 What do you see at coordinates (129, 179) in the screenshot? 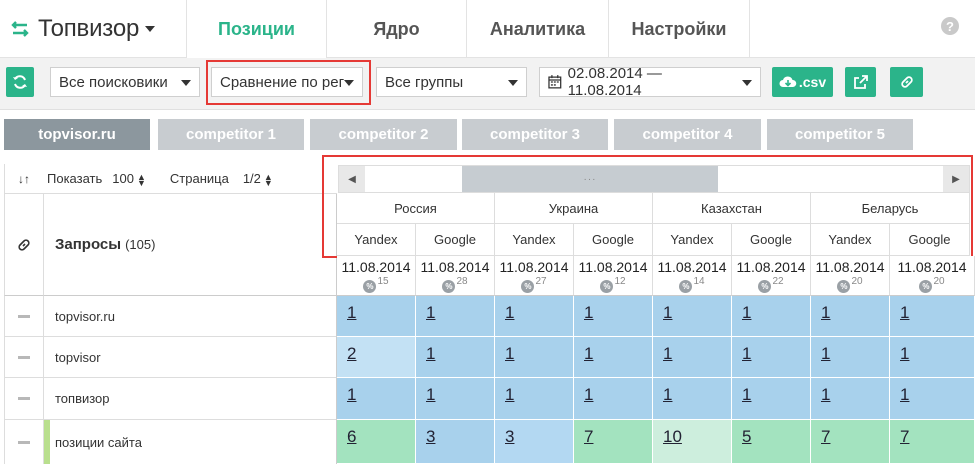
I see `show-count-select: 100 ▲ ▼` at bounding box center [129, 179].